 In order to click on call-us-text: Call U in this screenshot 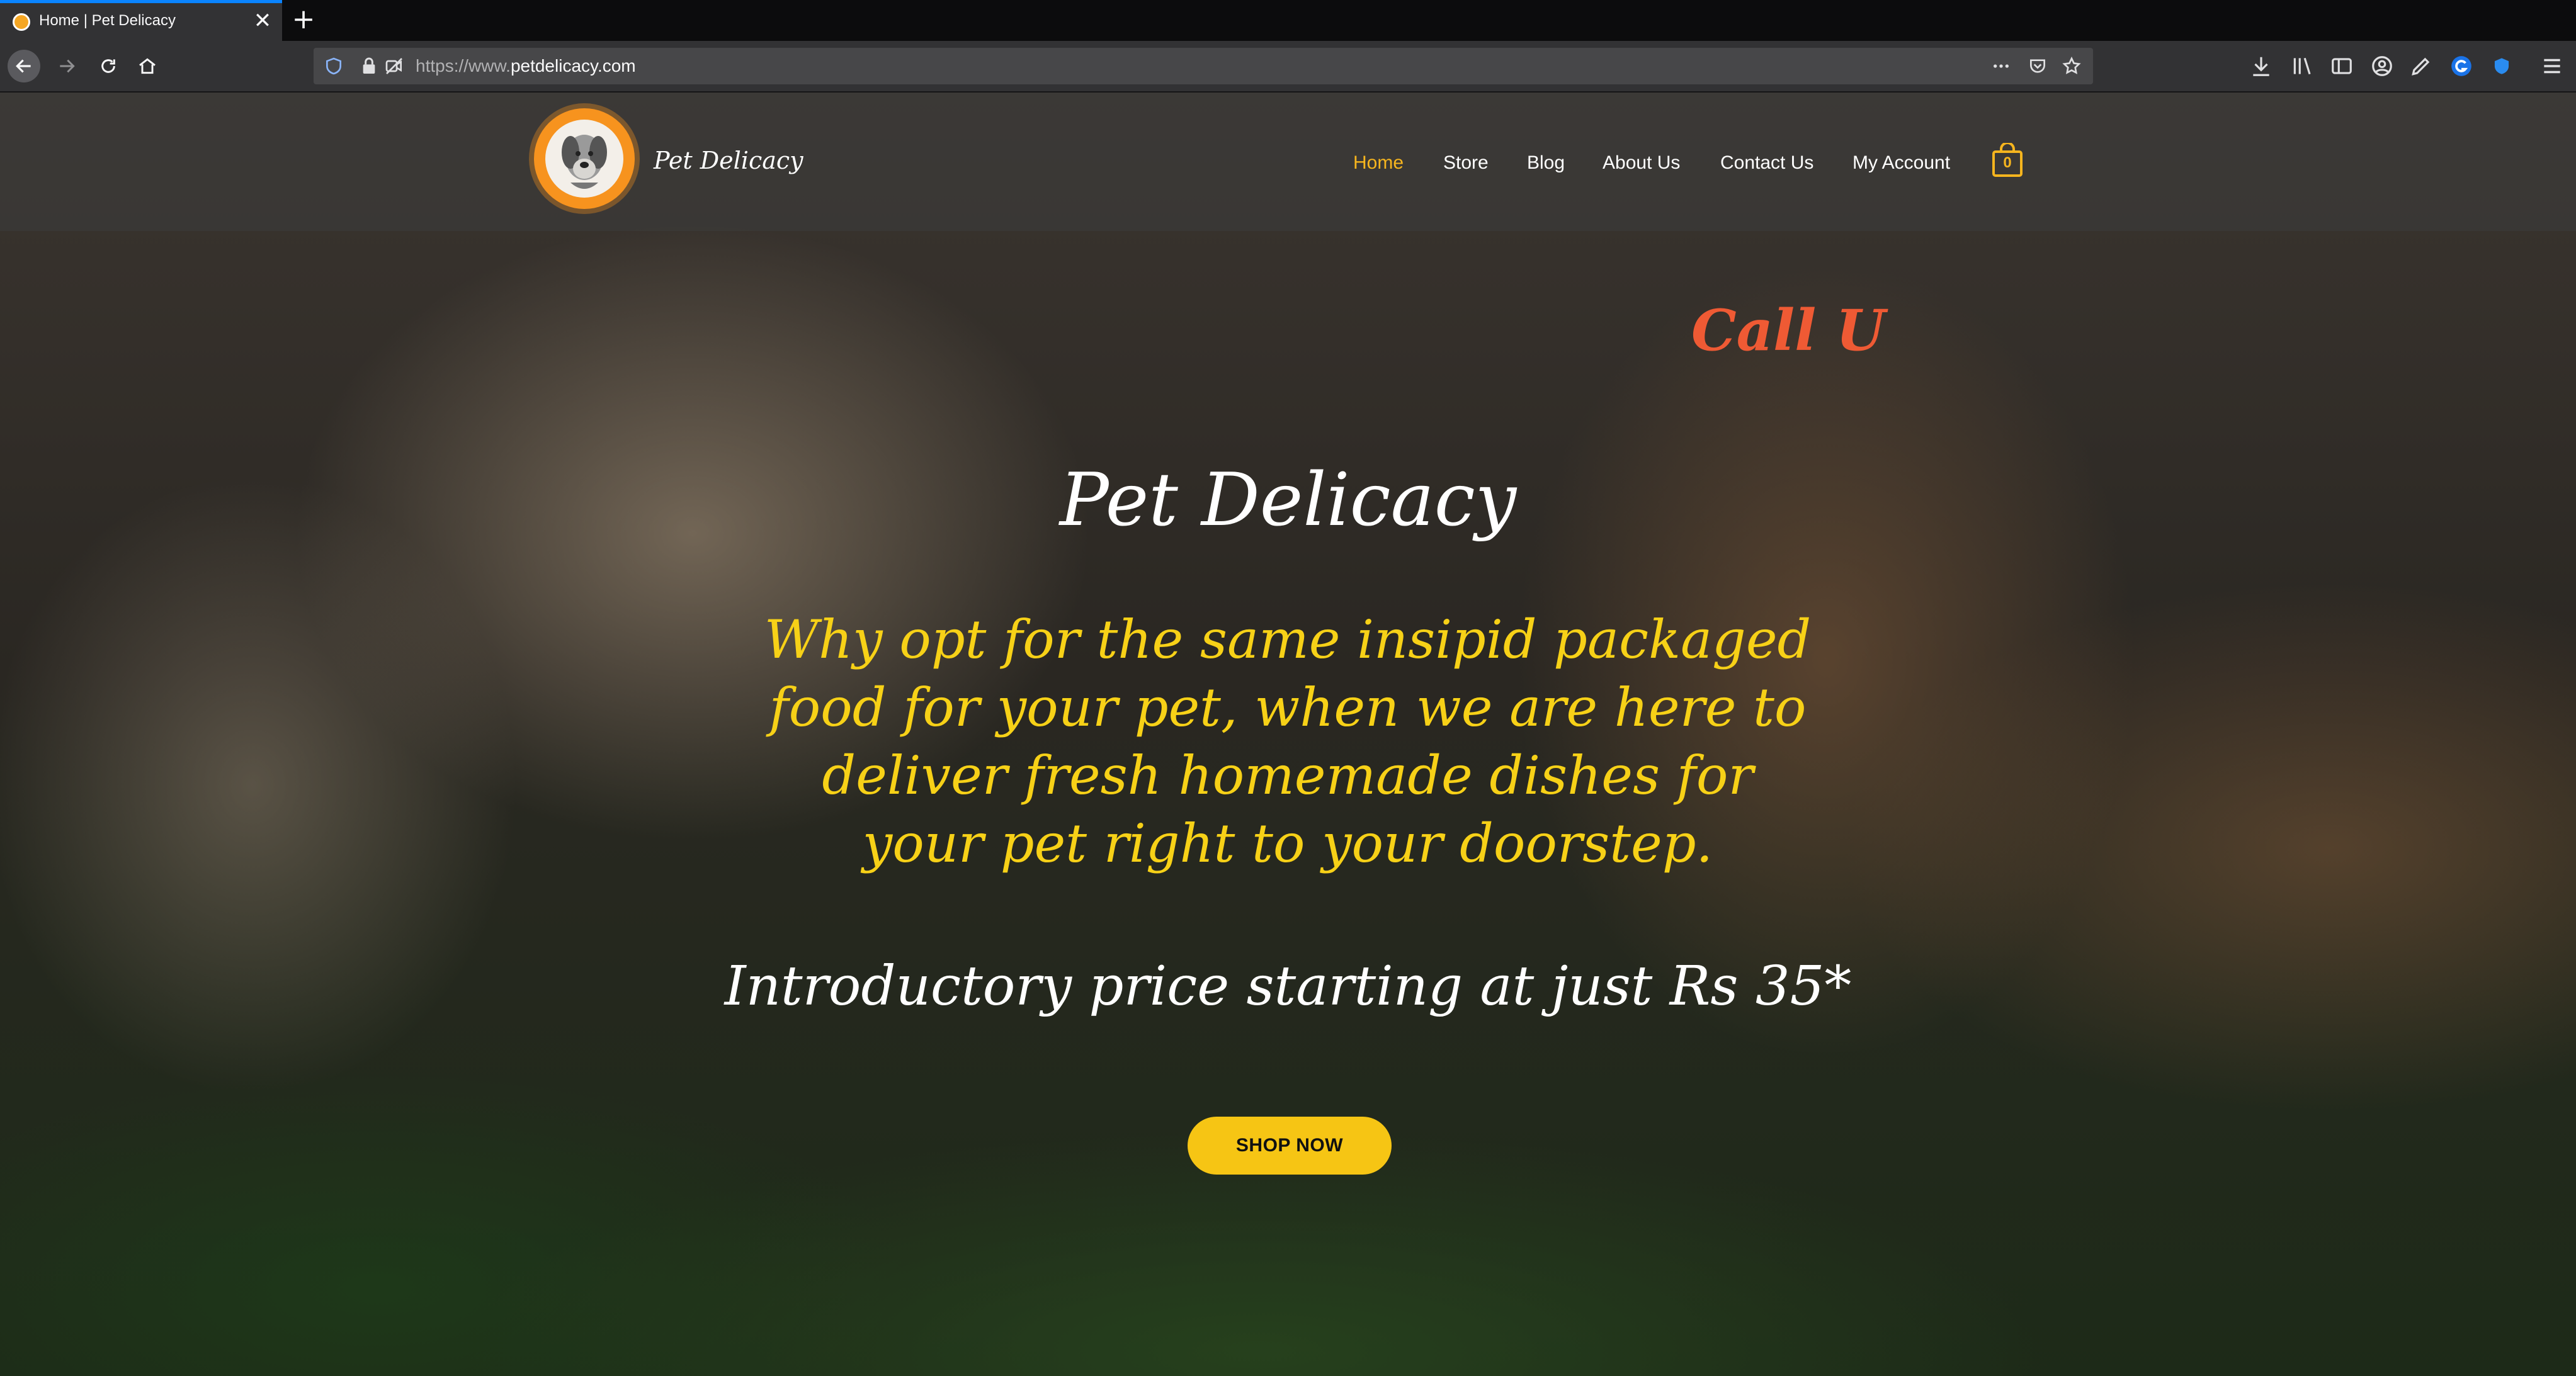, I will do `click(1788, 331)`.